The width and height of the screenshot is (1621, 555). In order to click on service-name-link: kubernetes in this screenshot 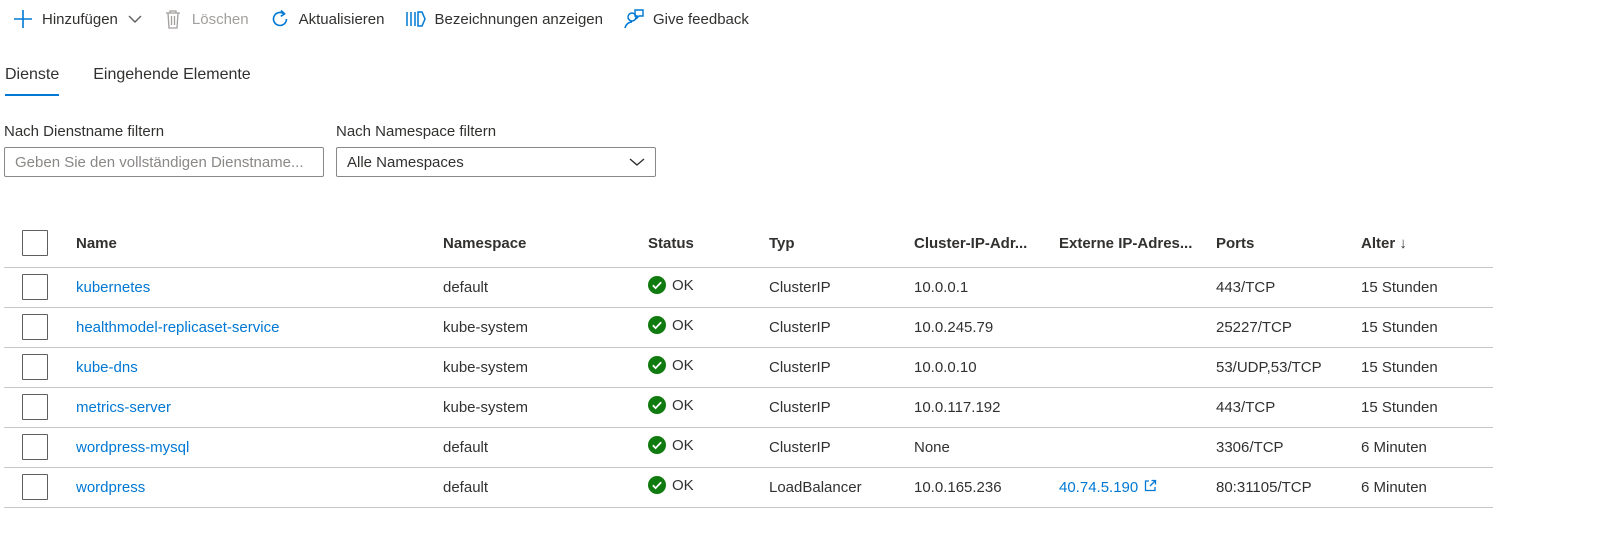, I will do `click(113, 287)`.